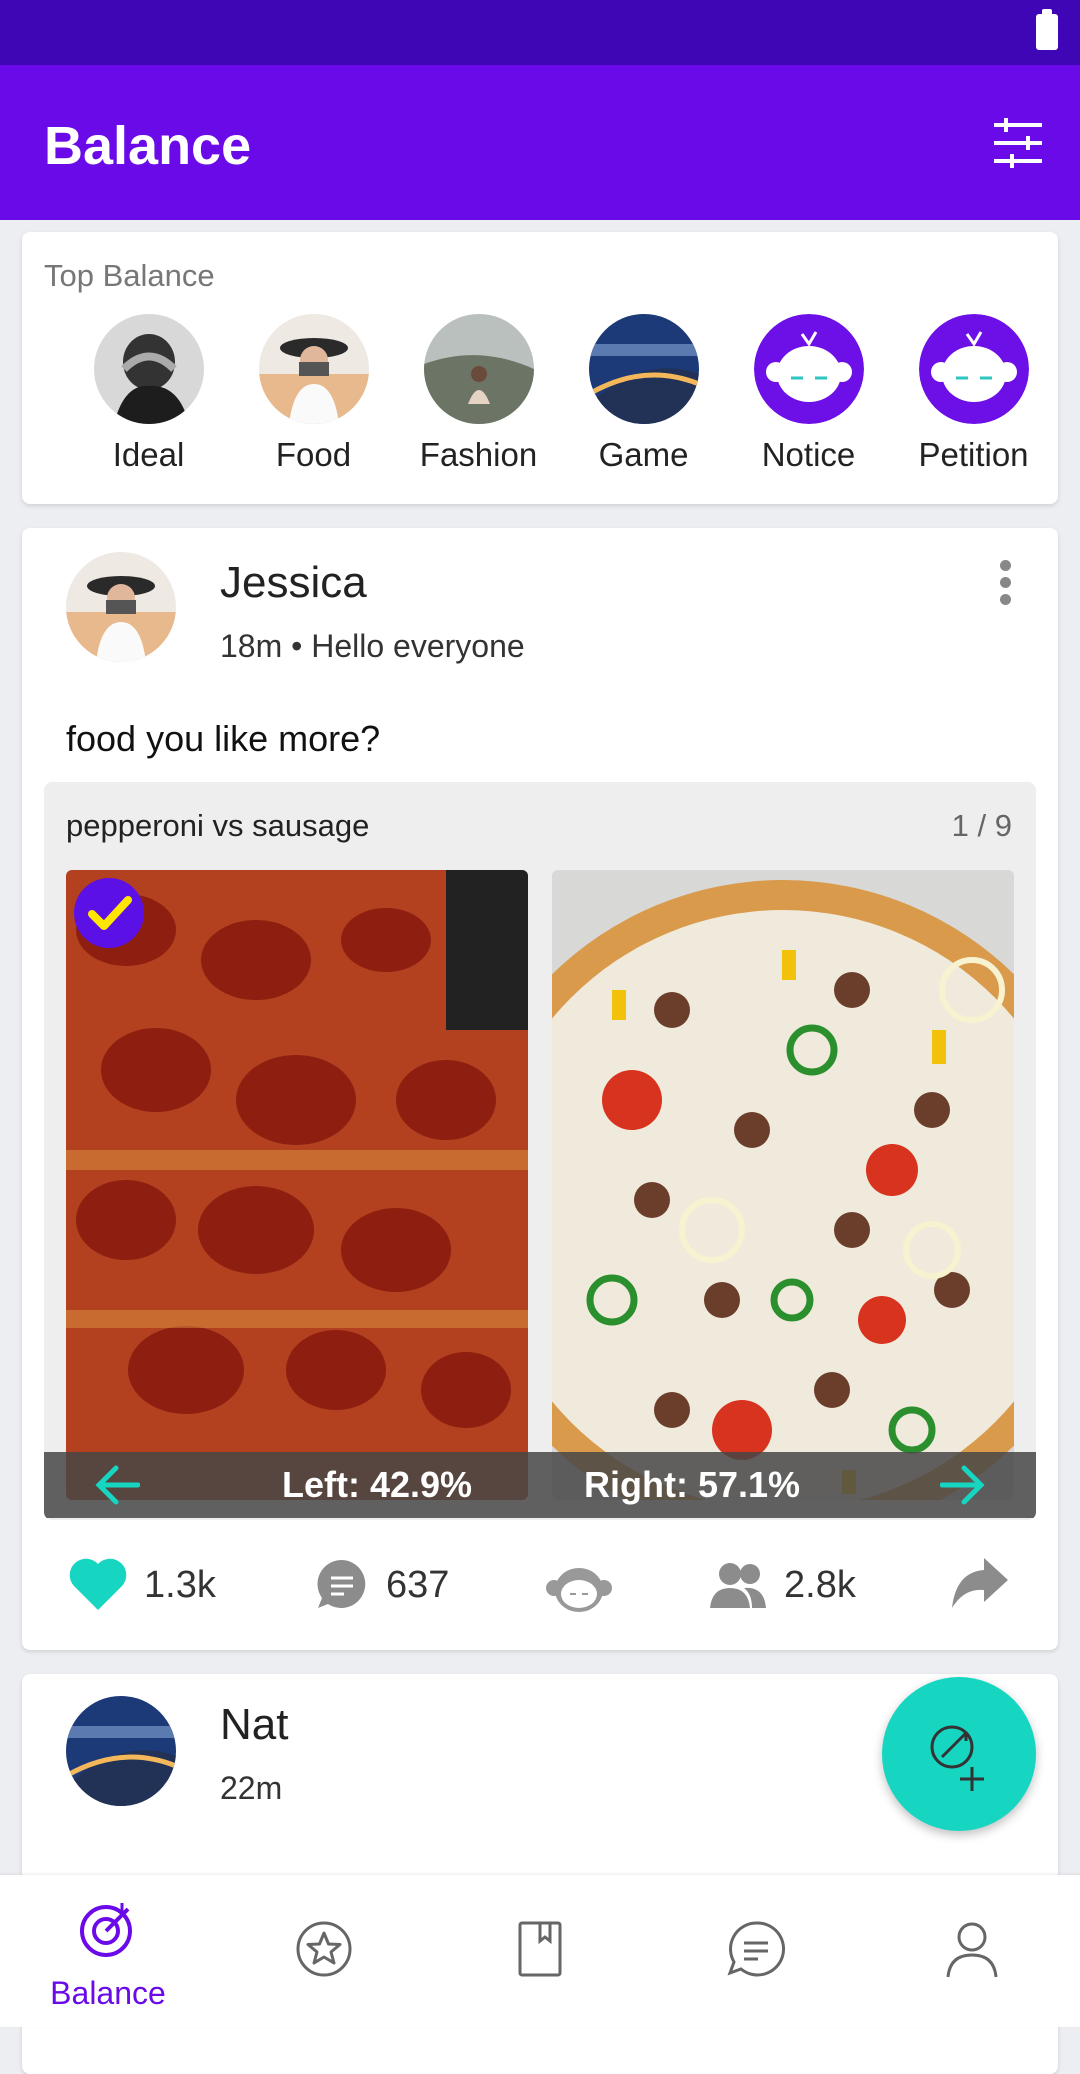 This screenshot has width=1080, height=2074. I want to click on status-bar, so click(540, 32).